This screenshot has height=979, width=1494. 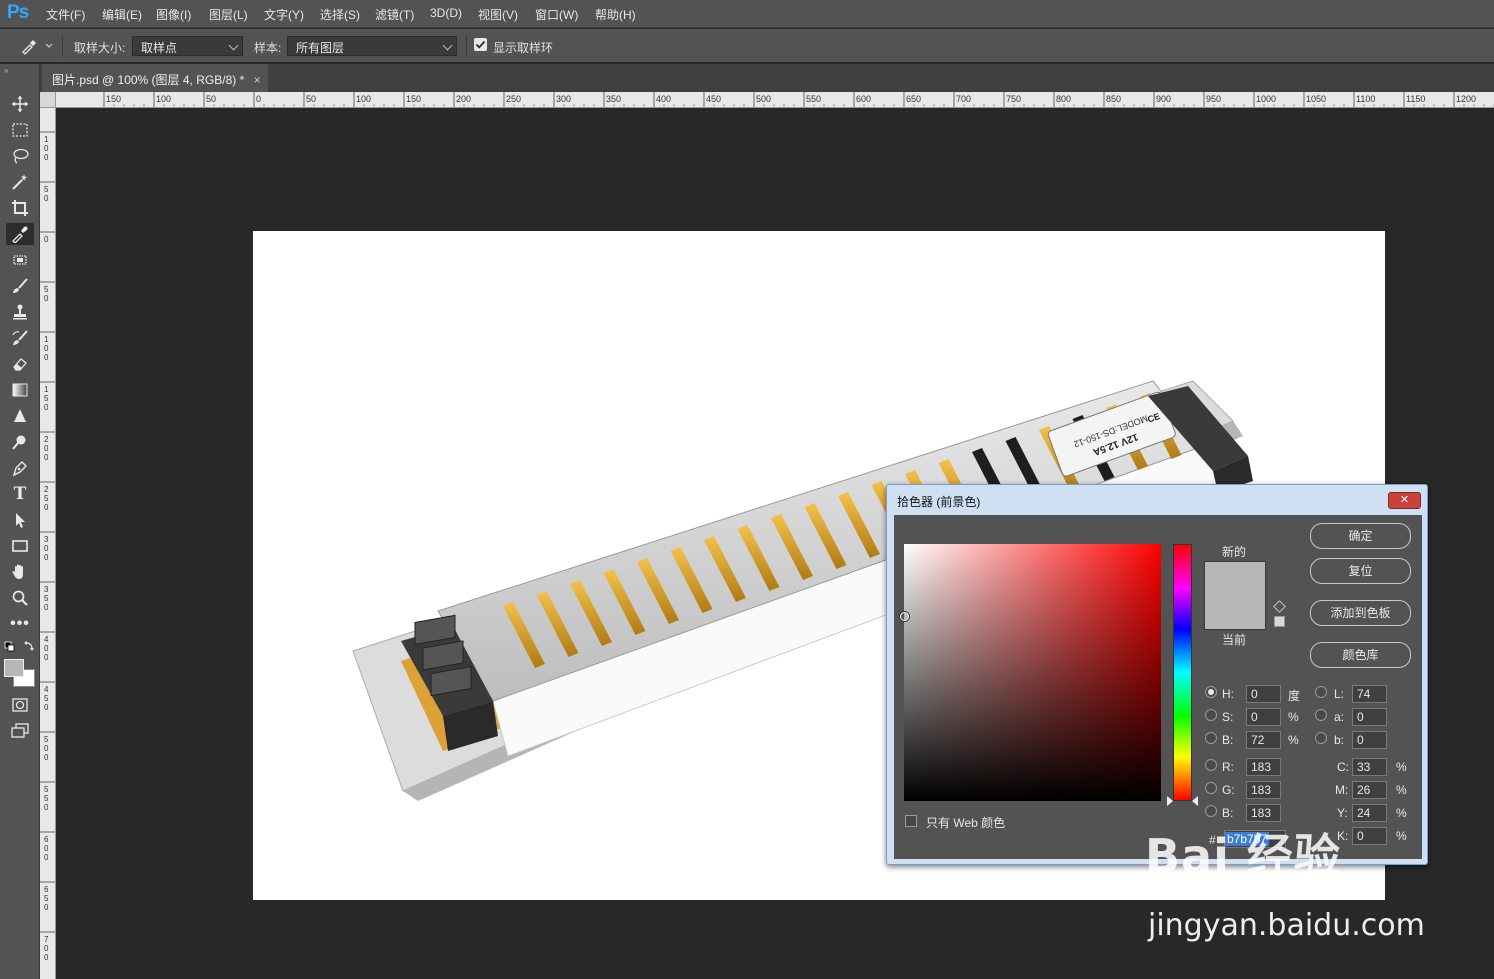 I want to click on color-field, so click(x=1030, y=672).